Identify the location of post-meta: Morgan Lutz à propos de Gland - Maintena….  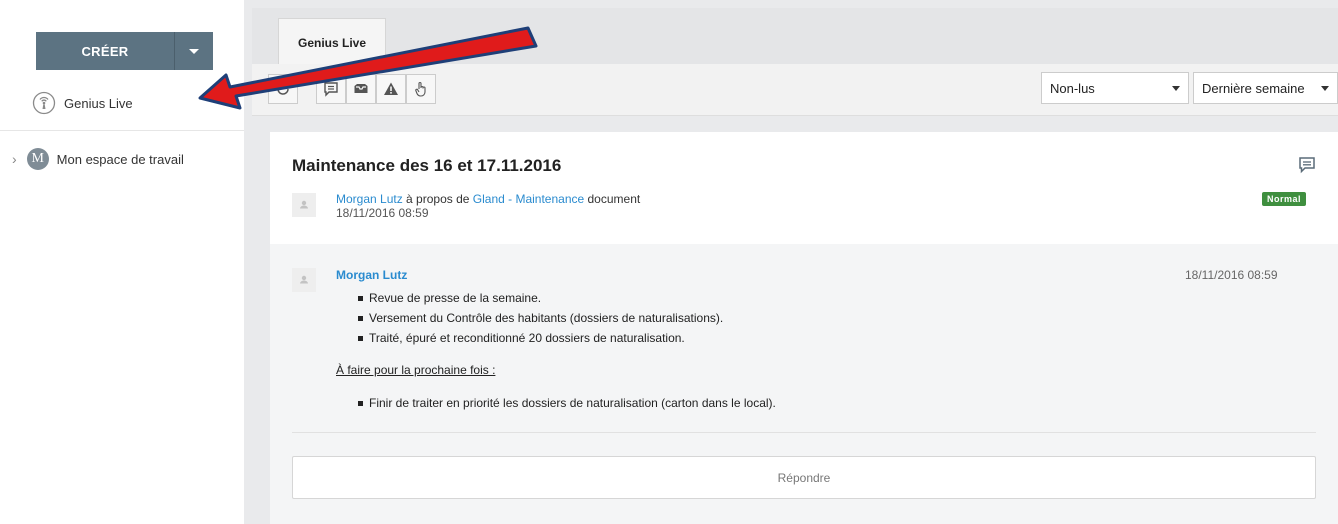
(488, 199).